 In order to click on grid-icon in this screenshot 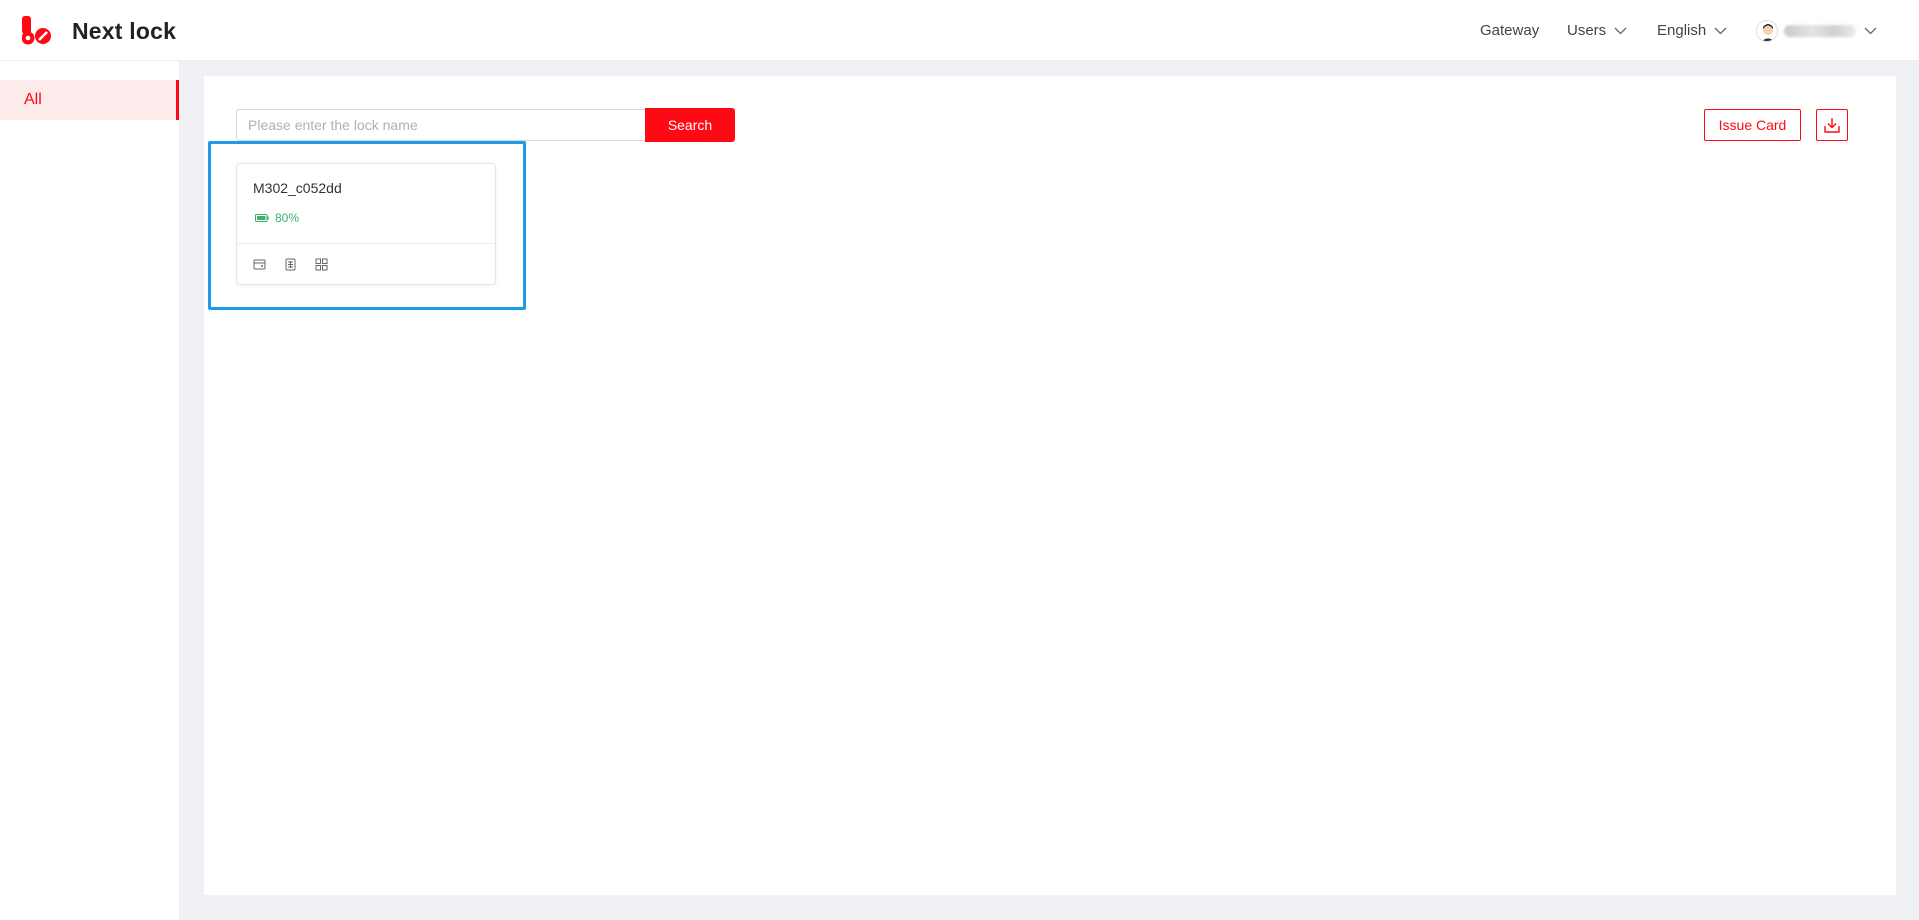, I will do `click(321, 264)`.